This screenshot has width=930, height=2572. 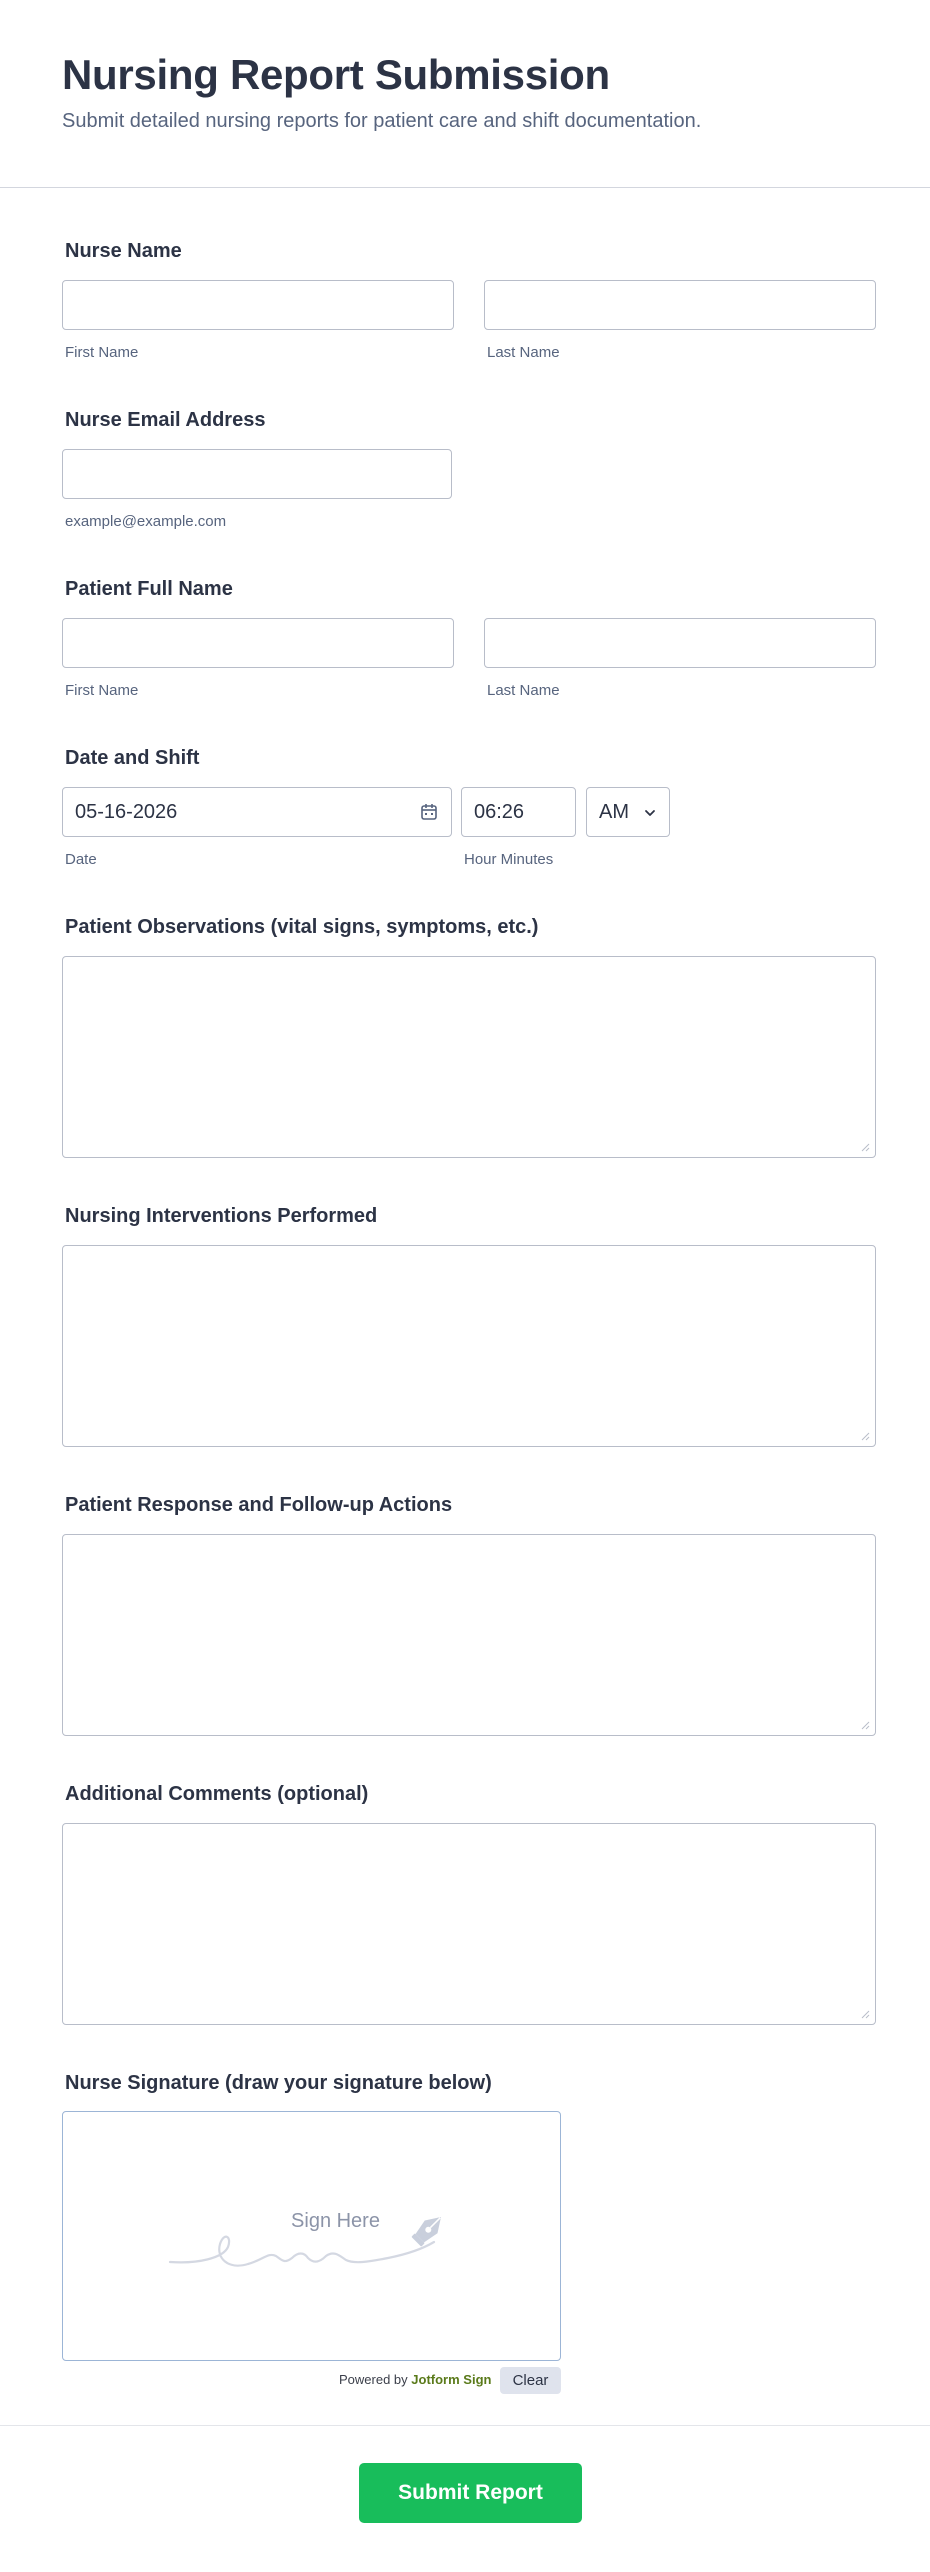 I want to click on nurse-email-label: Nurse Email Address, so click(x=165, y=420).